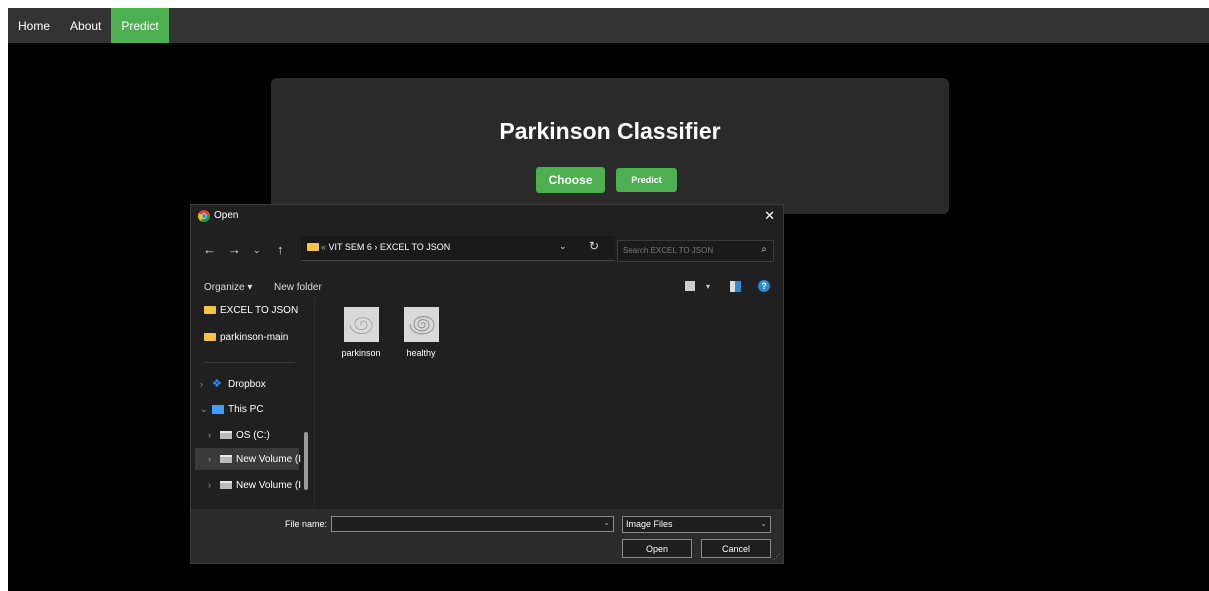  Describe the element at coordinates (487, 536) in the screenshot. I see `dialog-footer: File name: ⌄ Image Files ⌄ Open Cancel ⋰` at that location.